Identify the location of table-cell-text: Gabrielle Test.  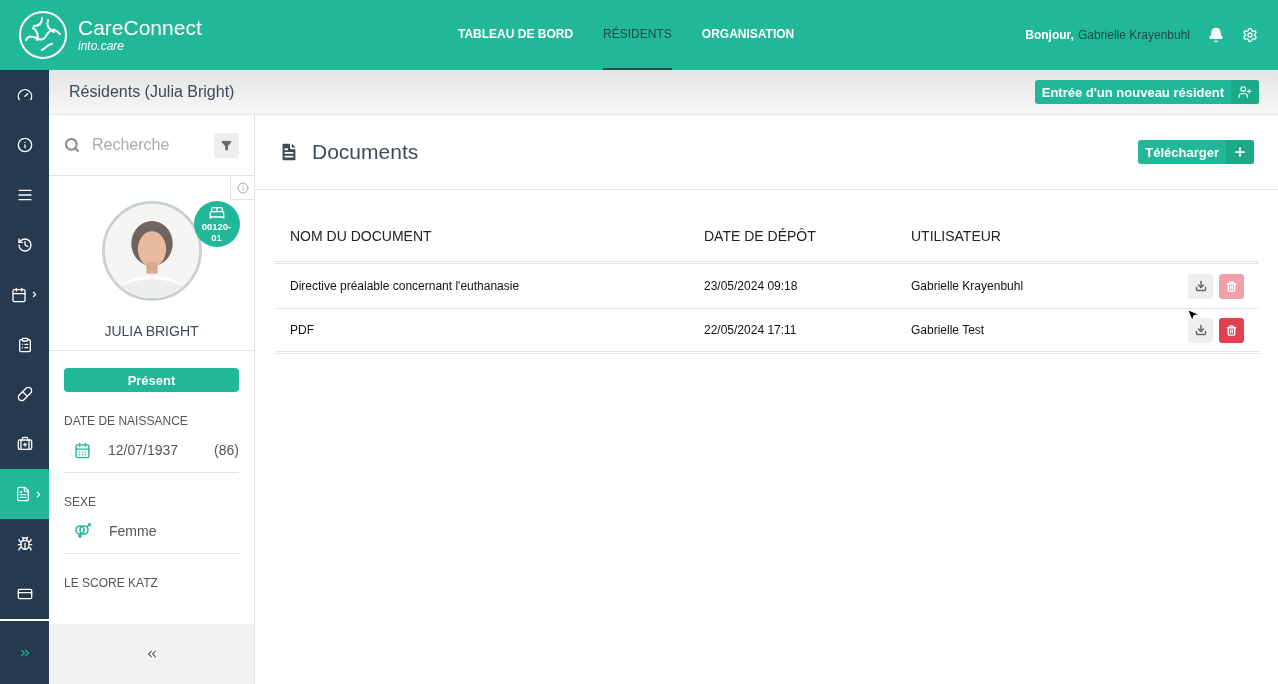
(948, 330).